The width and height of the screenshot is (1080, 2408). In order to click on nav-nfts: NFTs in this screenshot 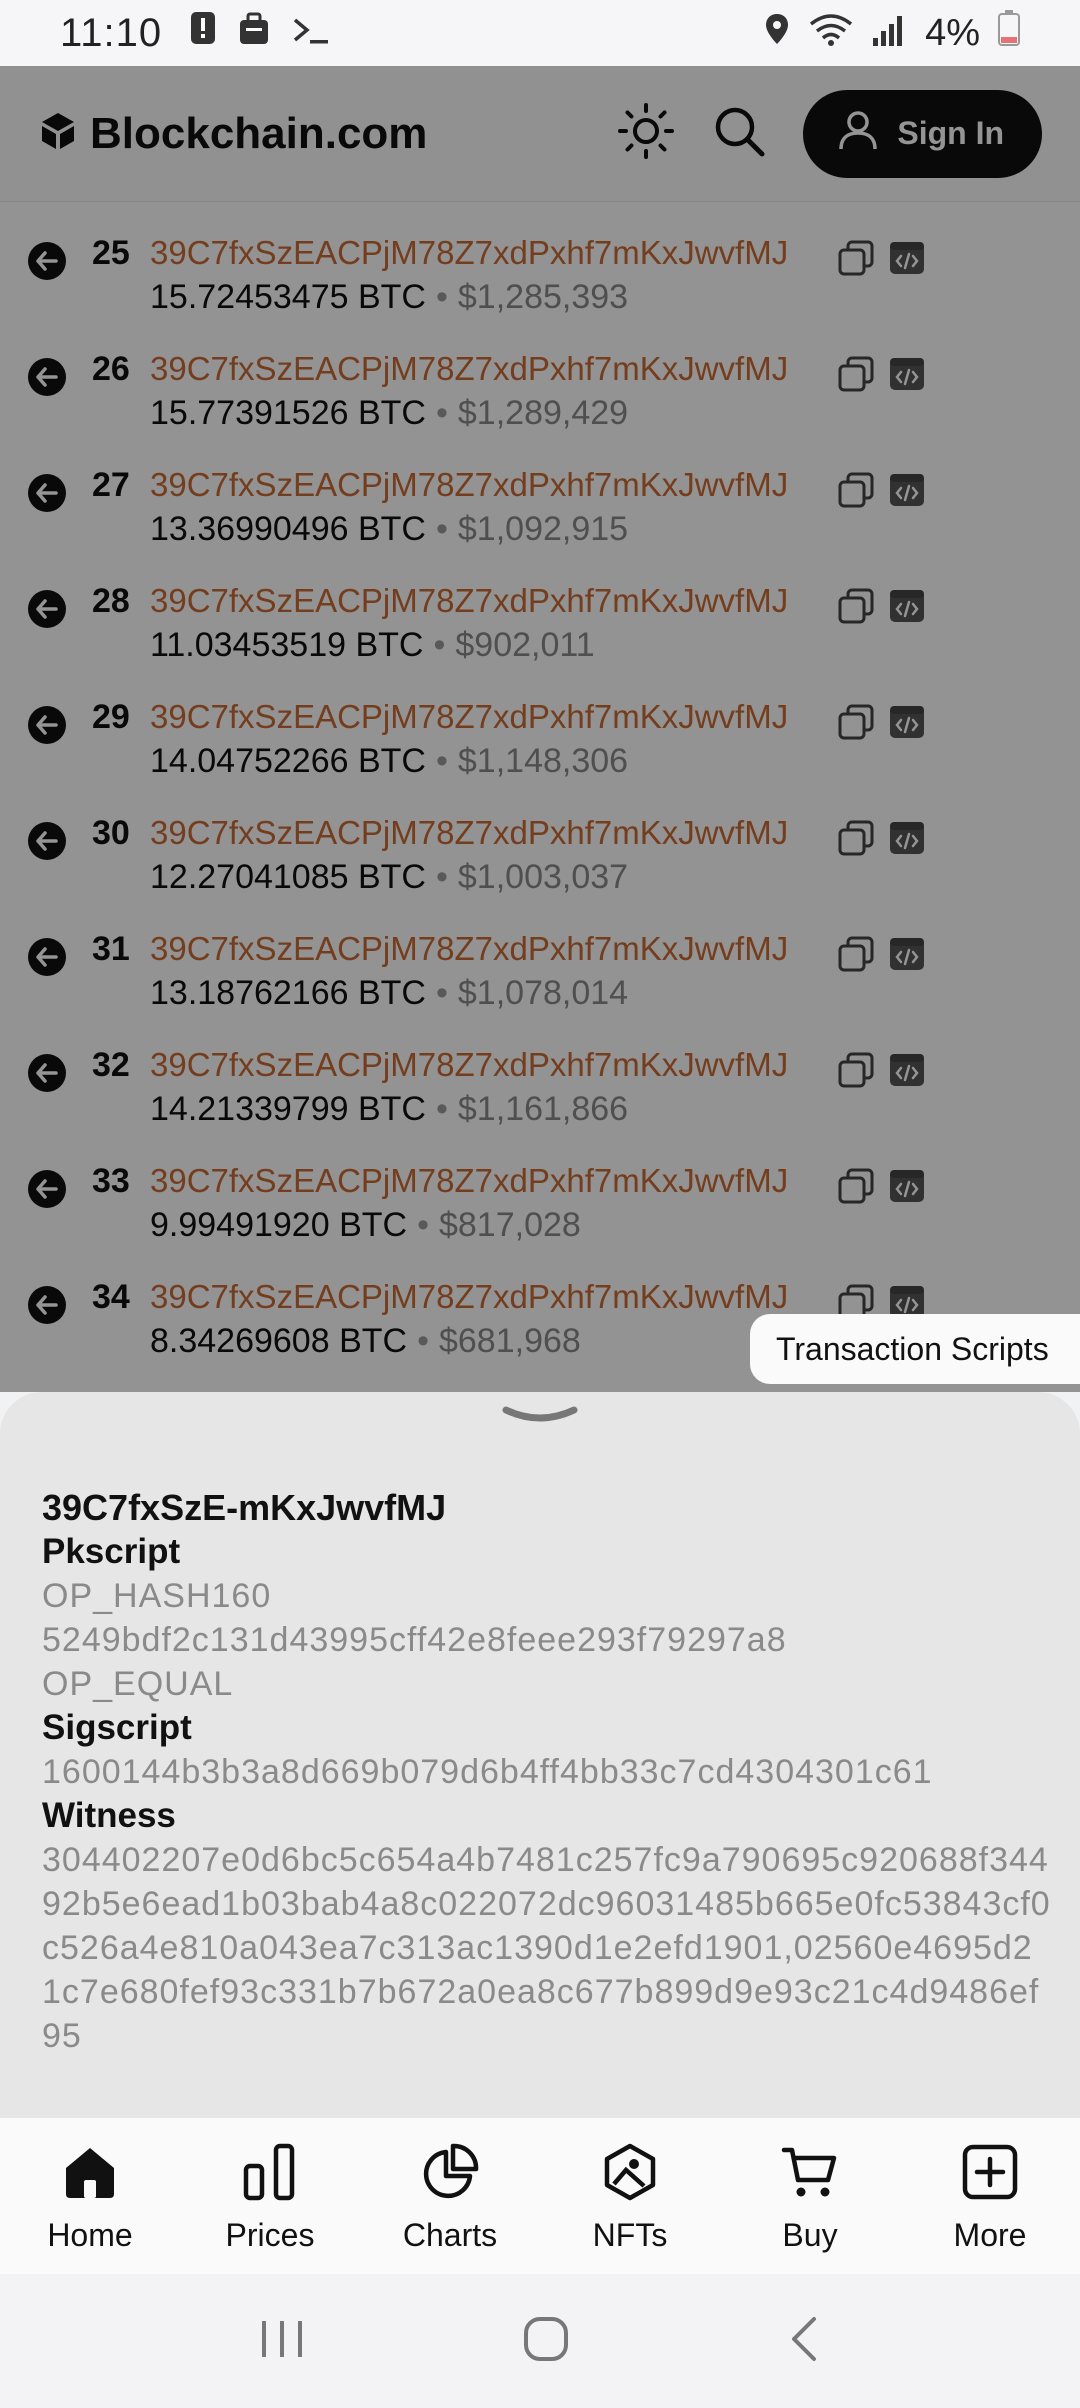, I will do `click(630, 2196)`.